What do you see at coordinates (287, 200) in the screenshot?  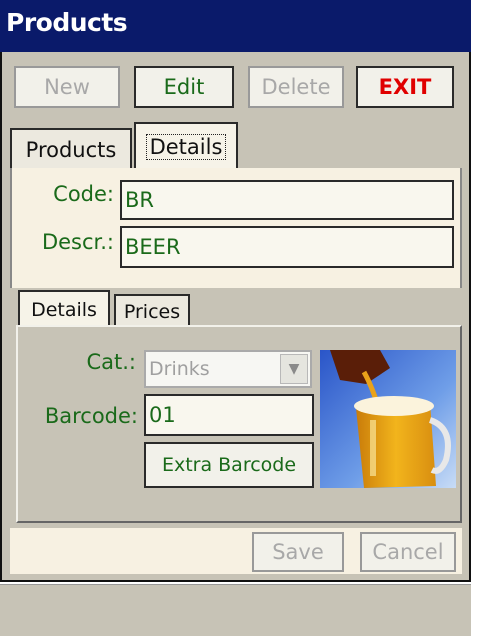 I see `code-field: BR` at bounding box center [287, 200].